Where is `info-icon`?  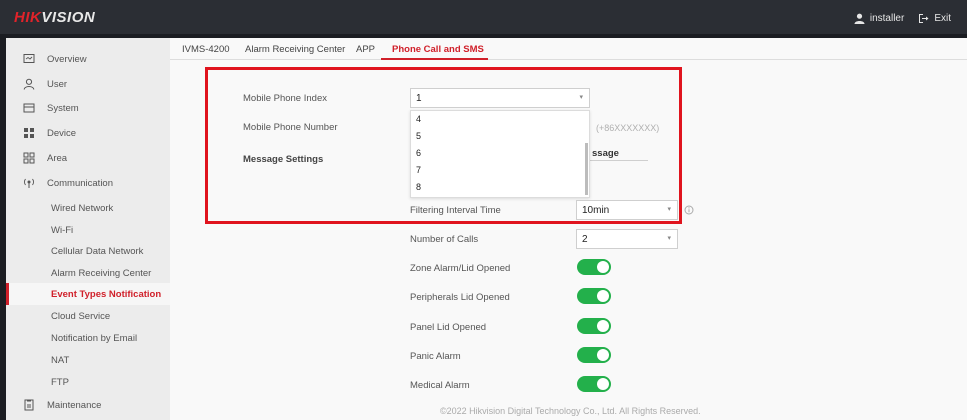 info-icon is located at coordinates (689, 210).